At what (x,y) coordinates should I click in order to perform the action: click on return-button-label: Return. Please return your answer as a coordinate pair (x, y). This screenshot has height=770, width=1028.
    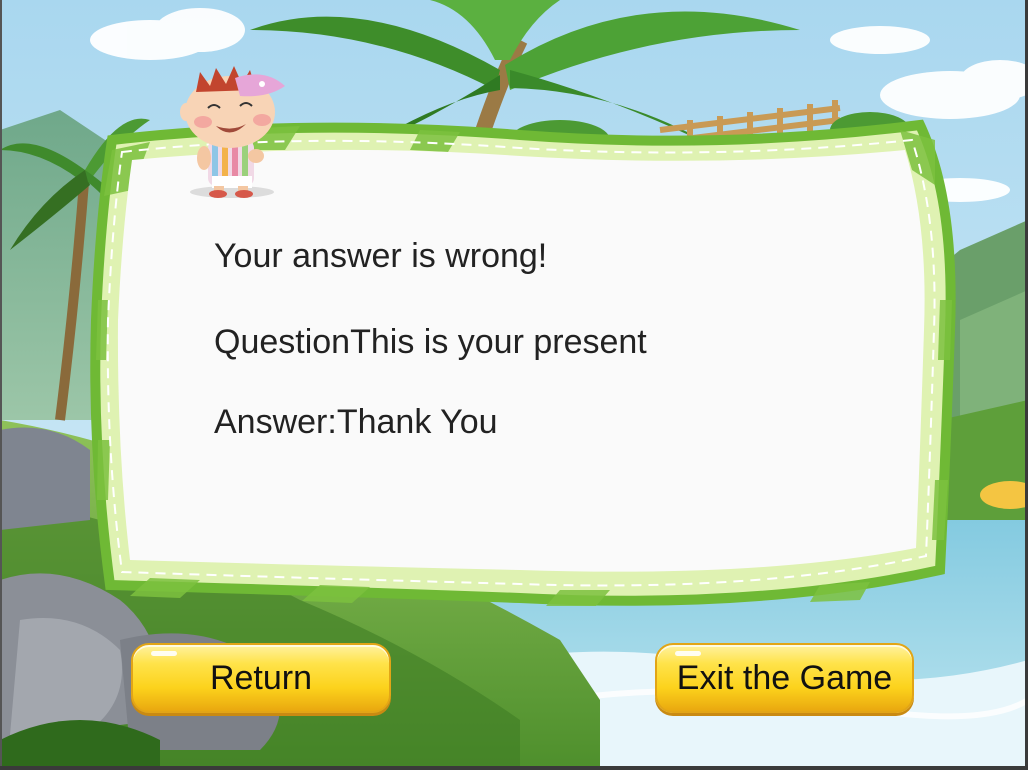
    Looking at the image, I should click on (261, 677).